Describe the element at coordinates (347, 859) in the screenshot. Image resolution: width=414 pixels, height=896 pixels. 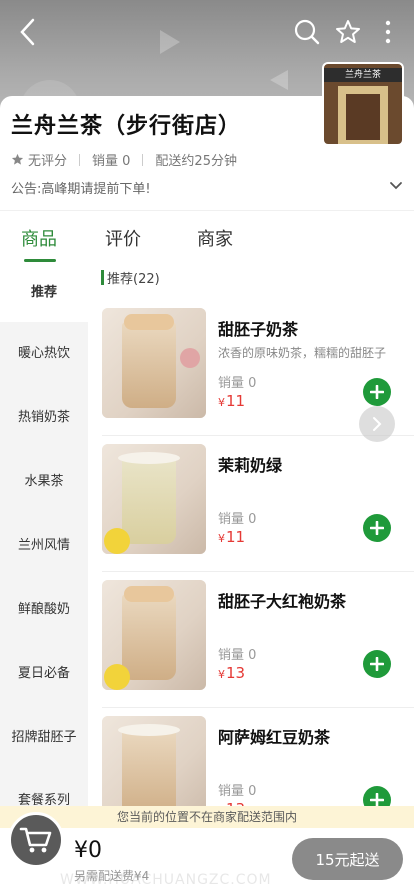
I see `checkout-button: 15元起送` at that location.